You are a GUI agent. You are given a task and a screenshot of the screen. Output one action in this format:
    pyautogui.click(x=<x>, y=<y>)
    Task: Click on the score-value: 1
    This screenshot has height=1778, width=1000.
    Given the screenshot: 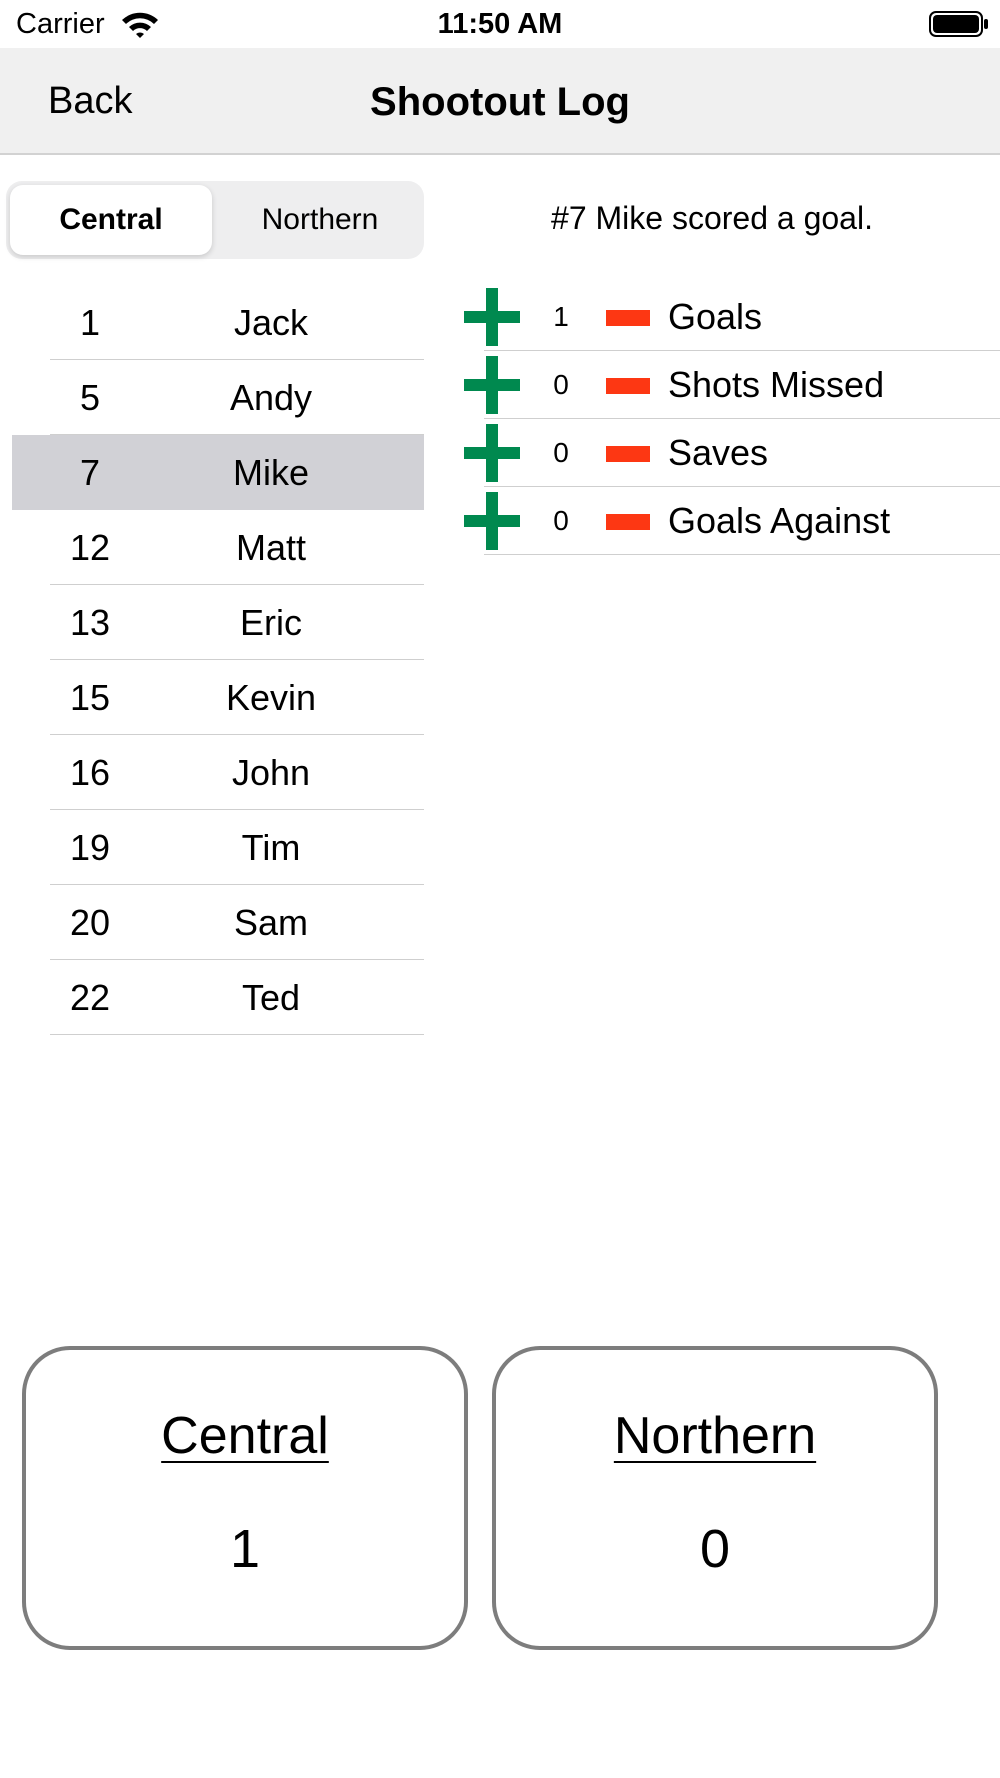 What is the action you would take?
    pyautogui.click(x=245, y=1549)
    